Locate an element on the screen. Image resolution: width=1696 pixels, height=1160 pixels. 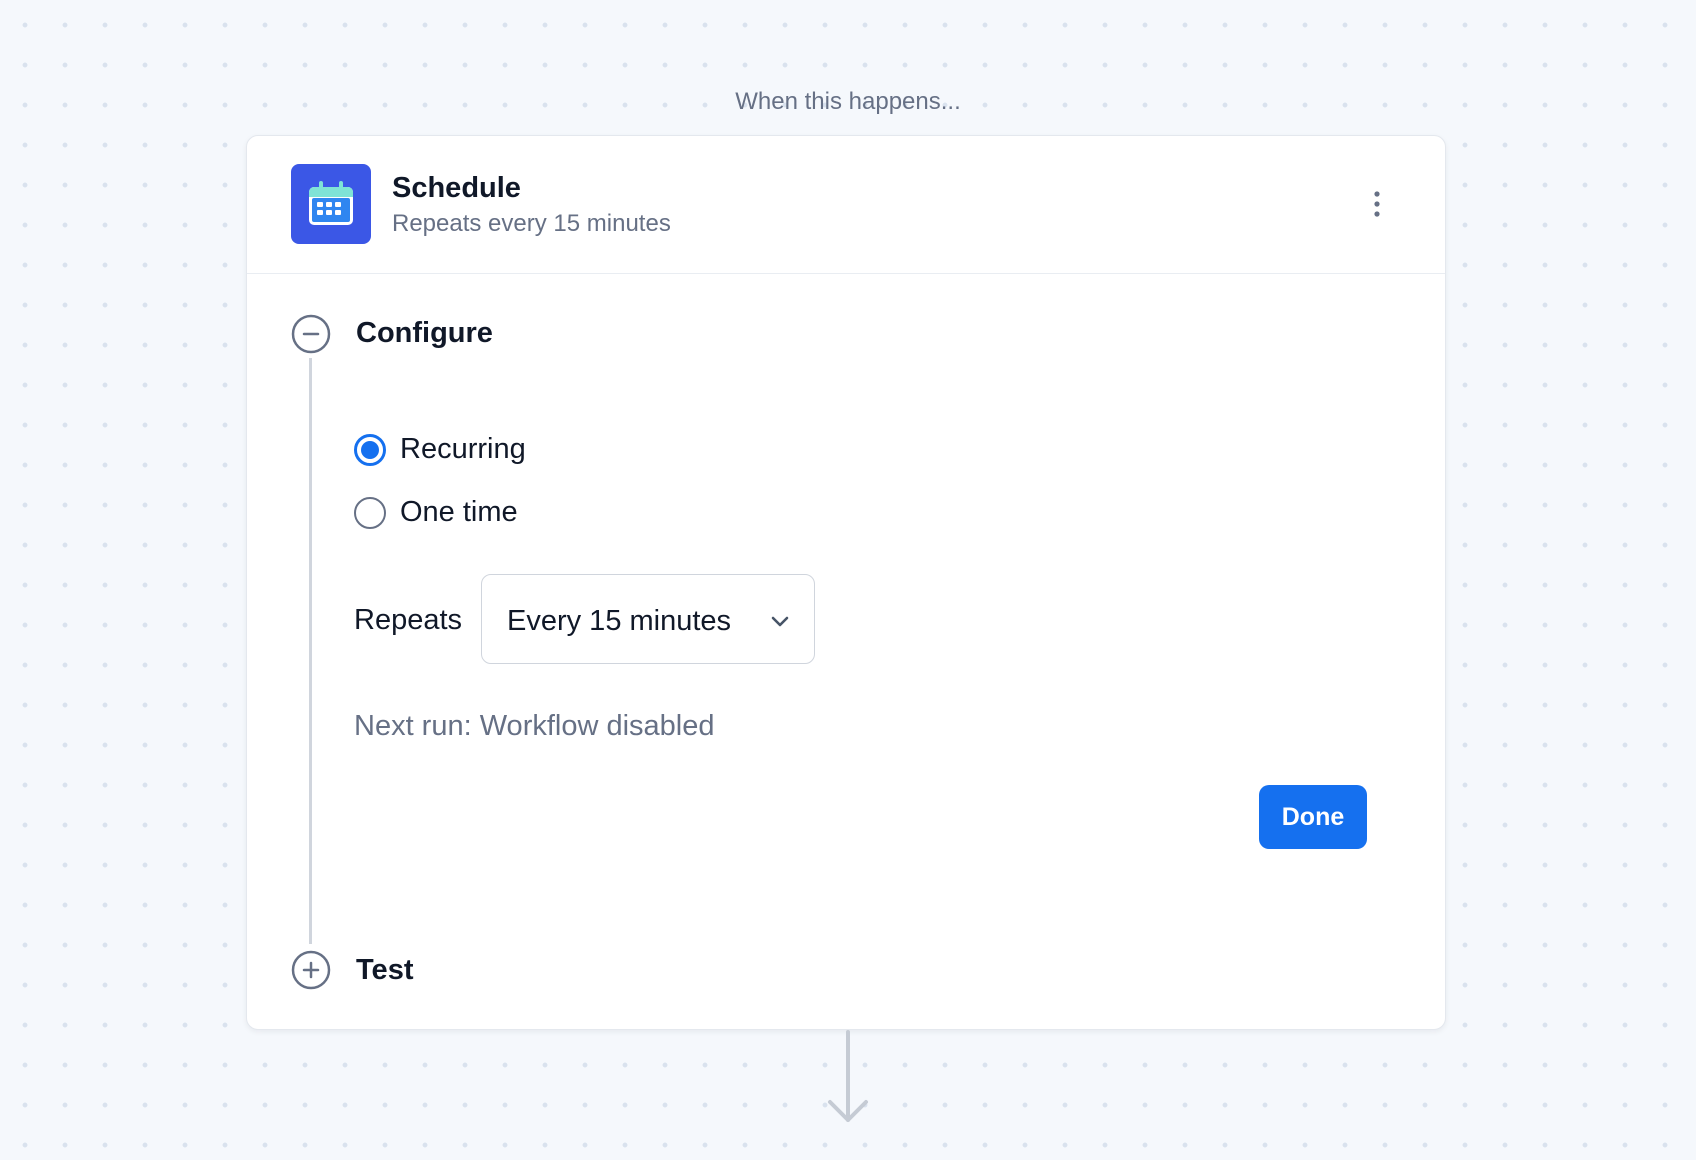
radio-option-recurring: Recurring is located at coordinates (440, 449).